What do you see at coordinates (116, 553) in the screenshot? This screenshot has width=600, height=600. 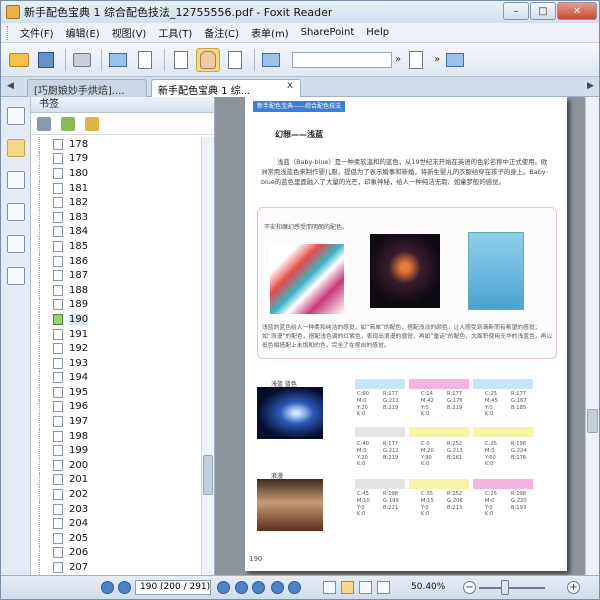 I see `bookmark-item: 206` at bounding box center [116, 553].